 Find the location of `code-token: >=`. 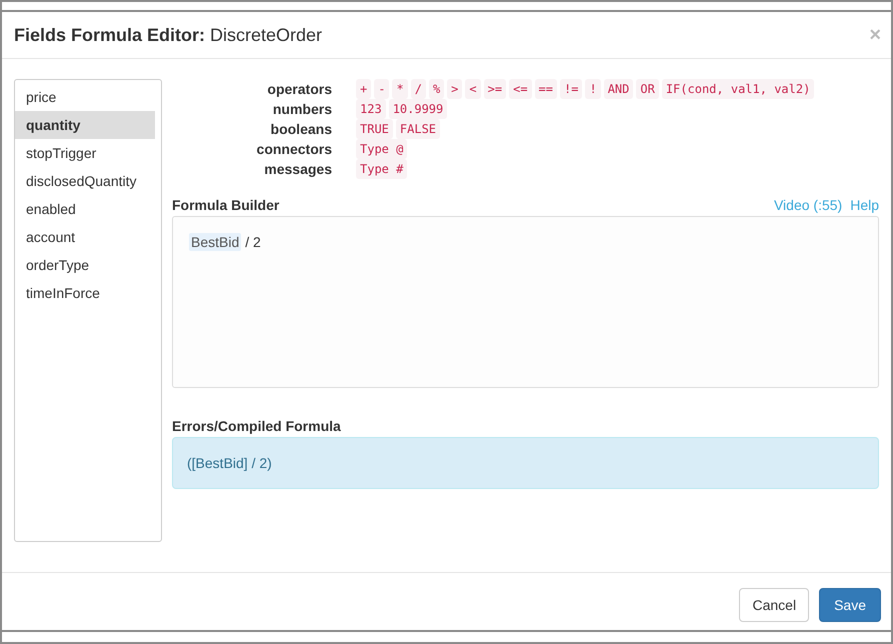

code-token: >= is located at coordinates (495, 89).